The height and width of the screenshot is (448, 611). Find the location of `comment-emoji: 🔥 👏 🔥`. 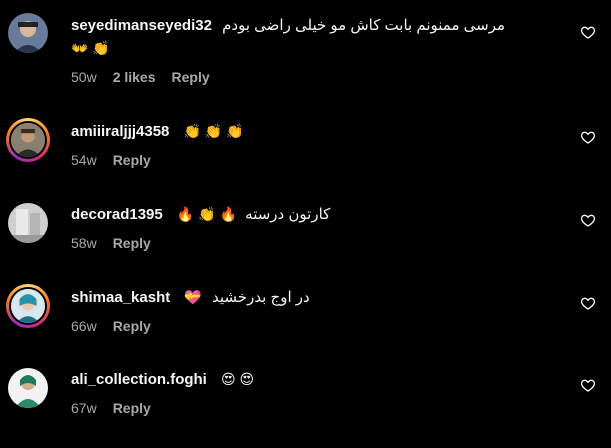

comment-emoji: 🔥 👏 🔥 is located at coordinates (206, 214).